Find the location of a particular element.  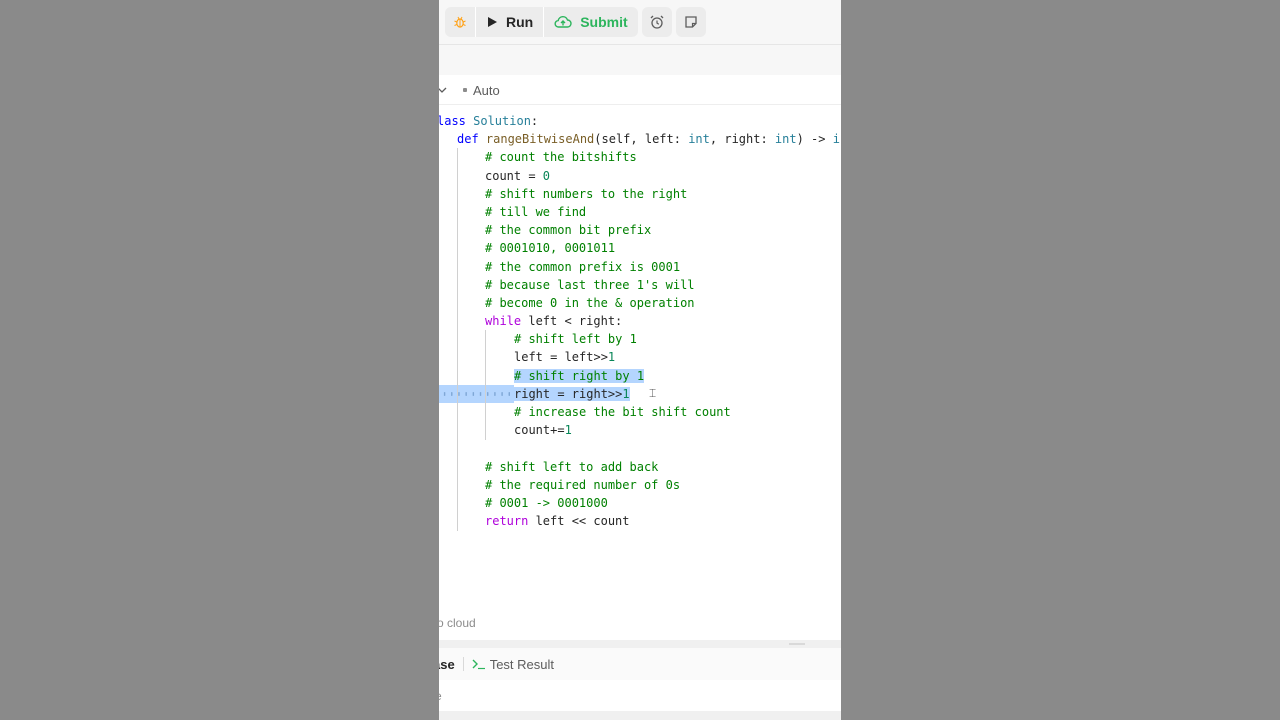

code-line: # shift left by 1 is located at coordinates (640, 339).